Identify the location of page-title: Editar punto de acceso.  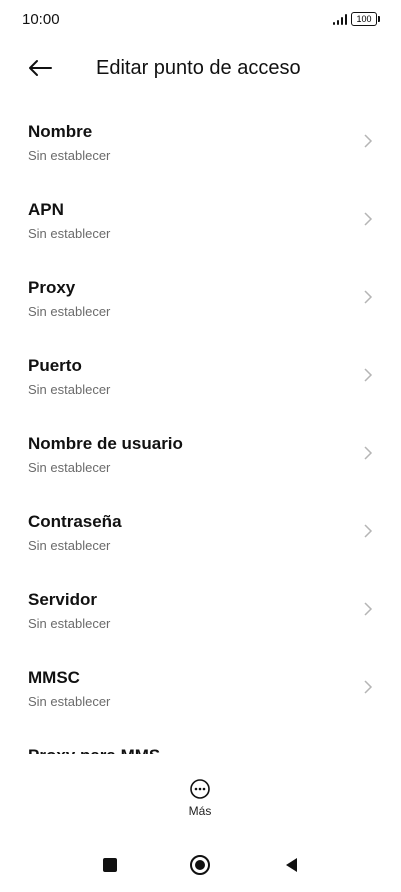
(198, 68).